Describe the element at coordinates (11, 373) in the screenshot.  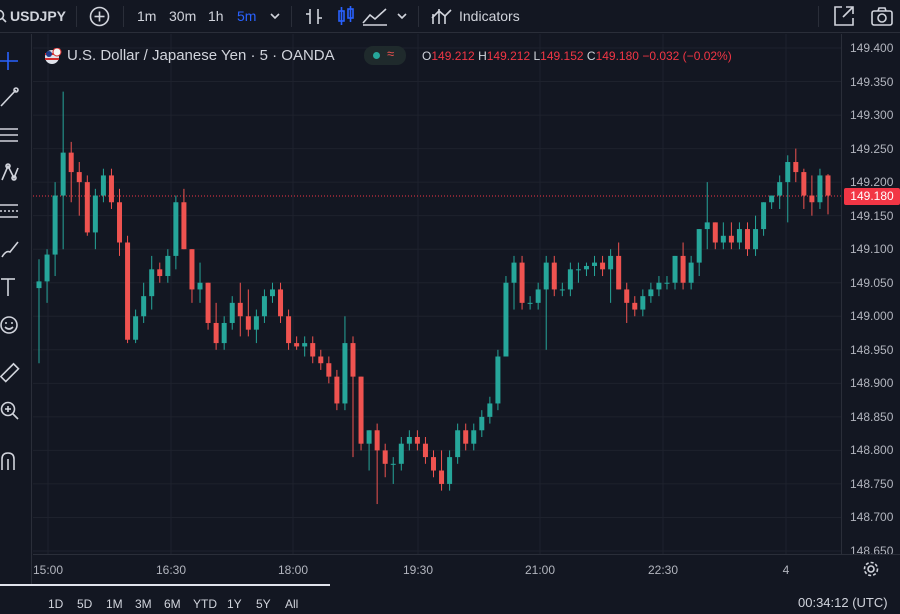
I see `ruler-icon` at that location.